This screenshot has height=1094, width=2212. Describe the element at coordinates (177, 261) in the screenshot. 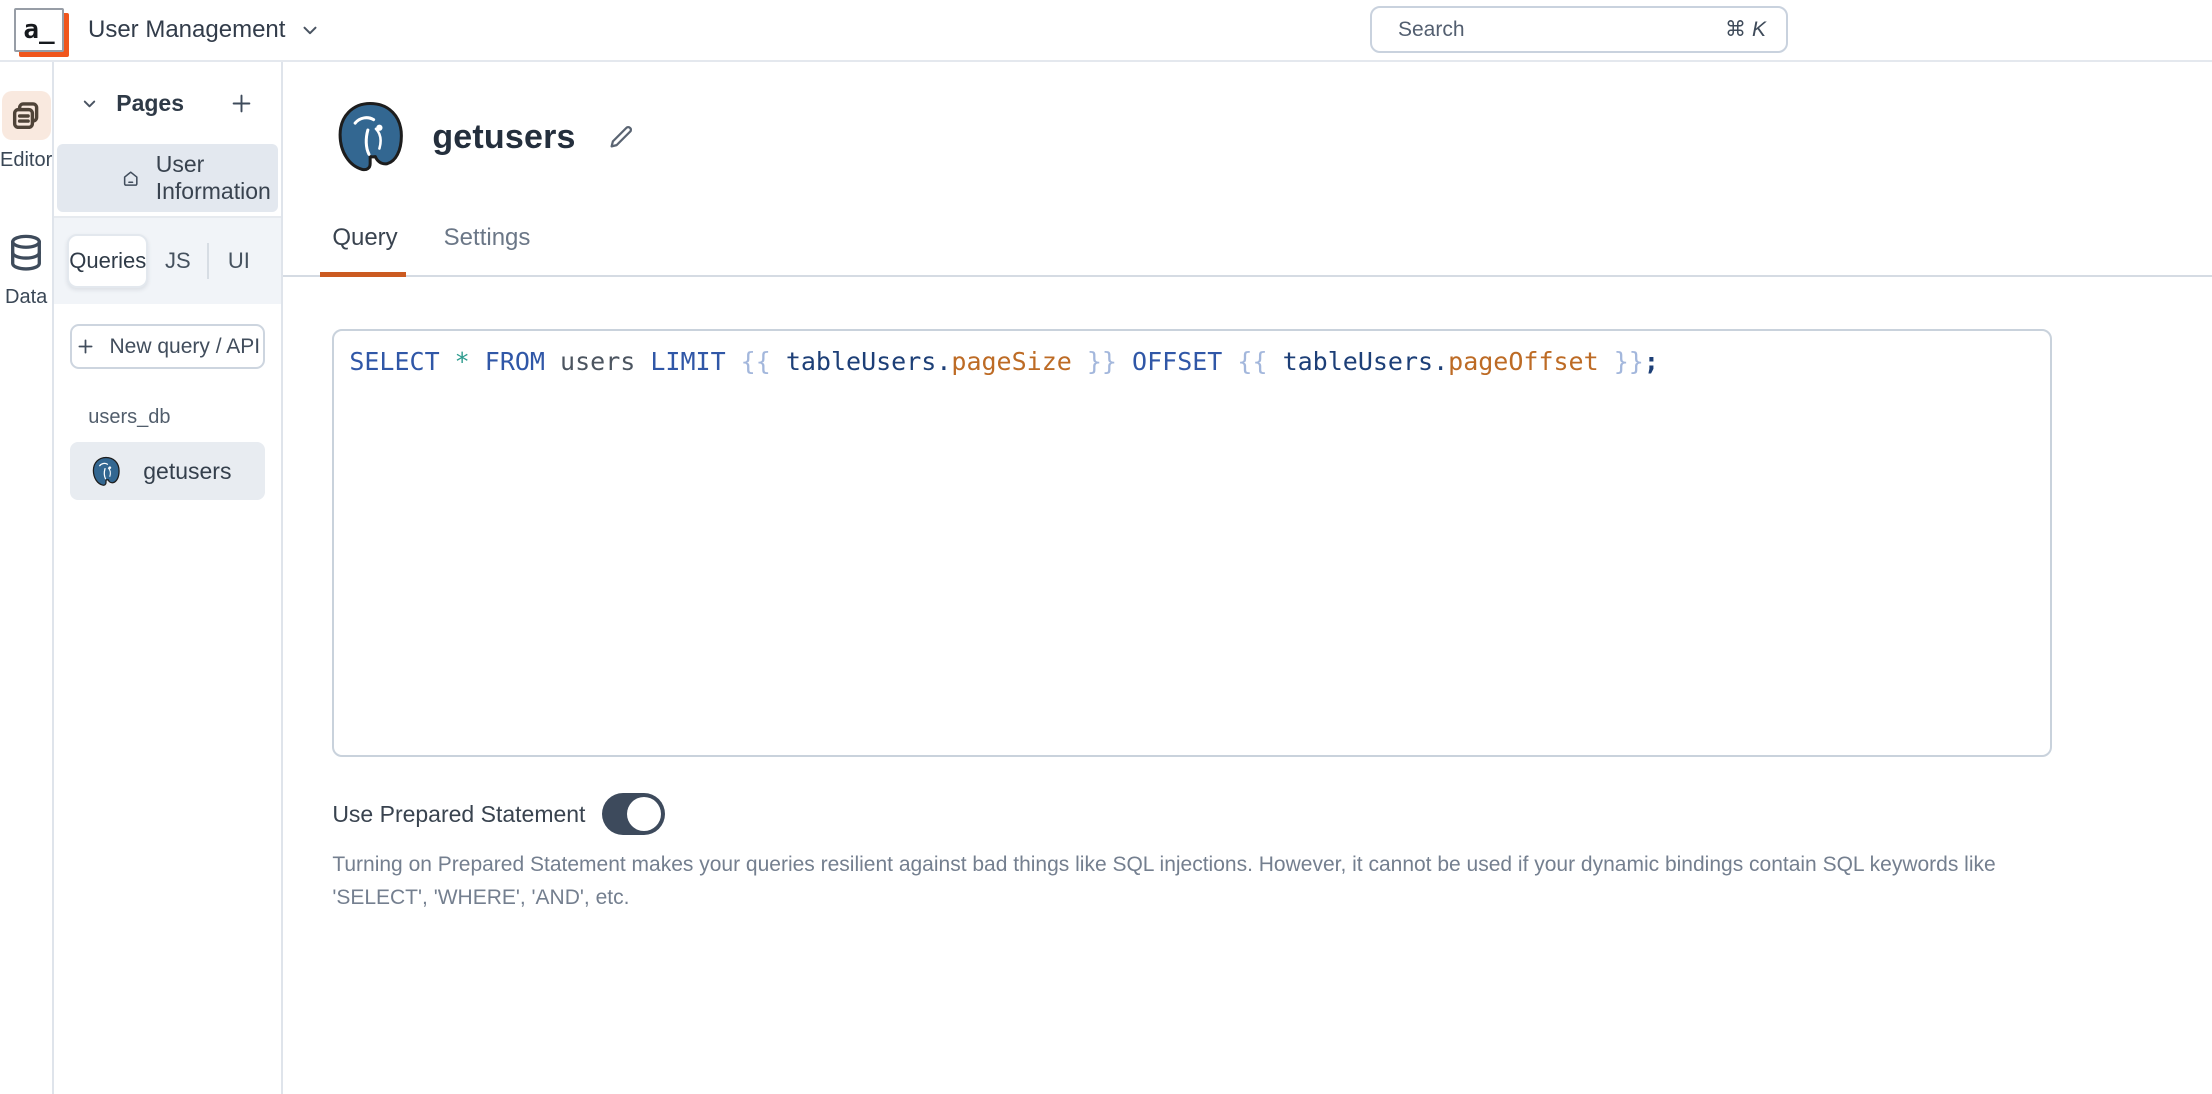

I see `tab-js: JS` at that location.